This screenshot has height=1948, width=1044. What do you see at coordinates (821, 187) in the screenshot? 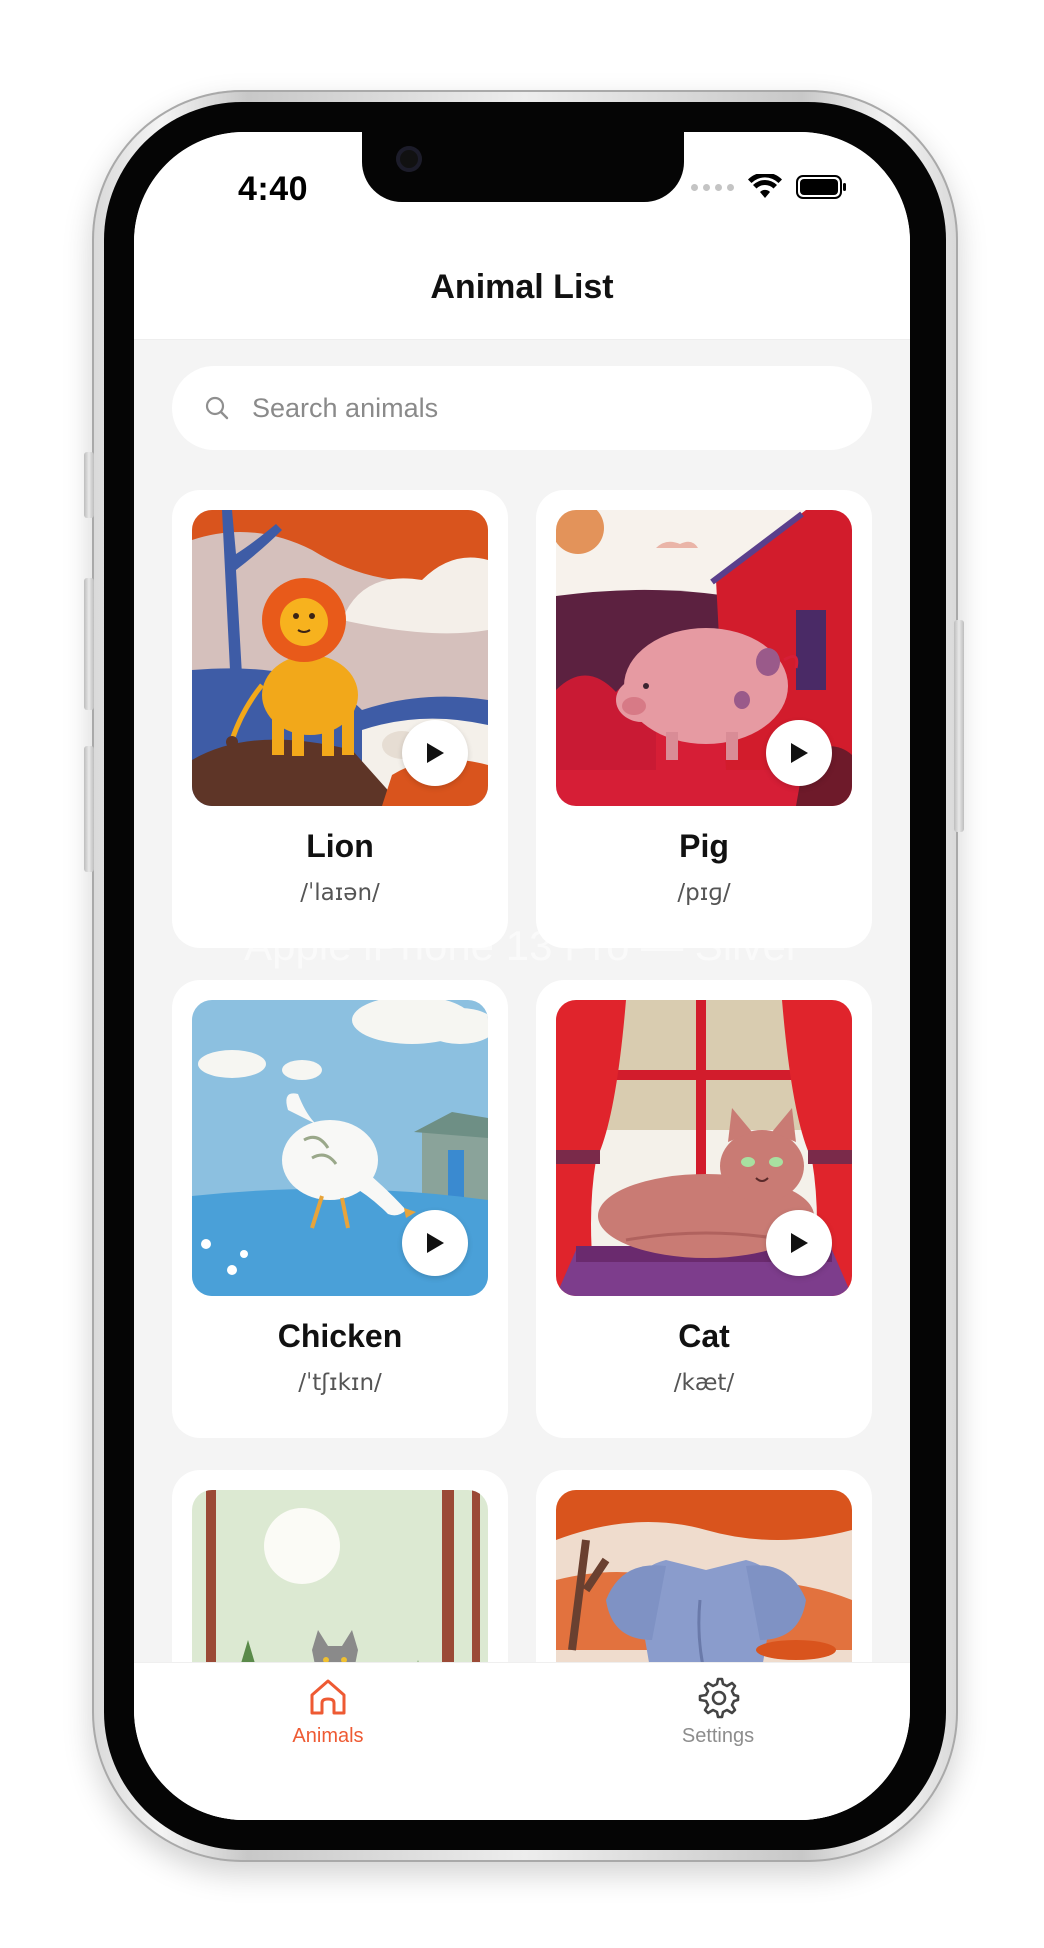
I see `battery-icon` at bounding box center [821, 187].